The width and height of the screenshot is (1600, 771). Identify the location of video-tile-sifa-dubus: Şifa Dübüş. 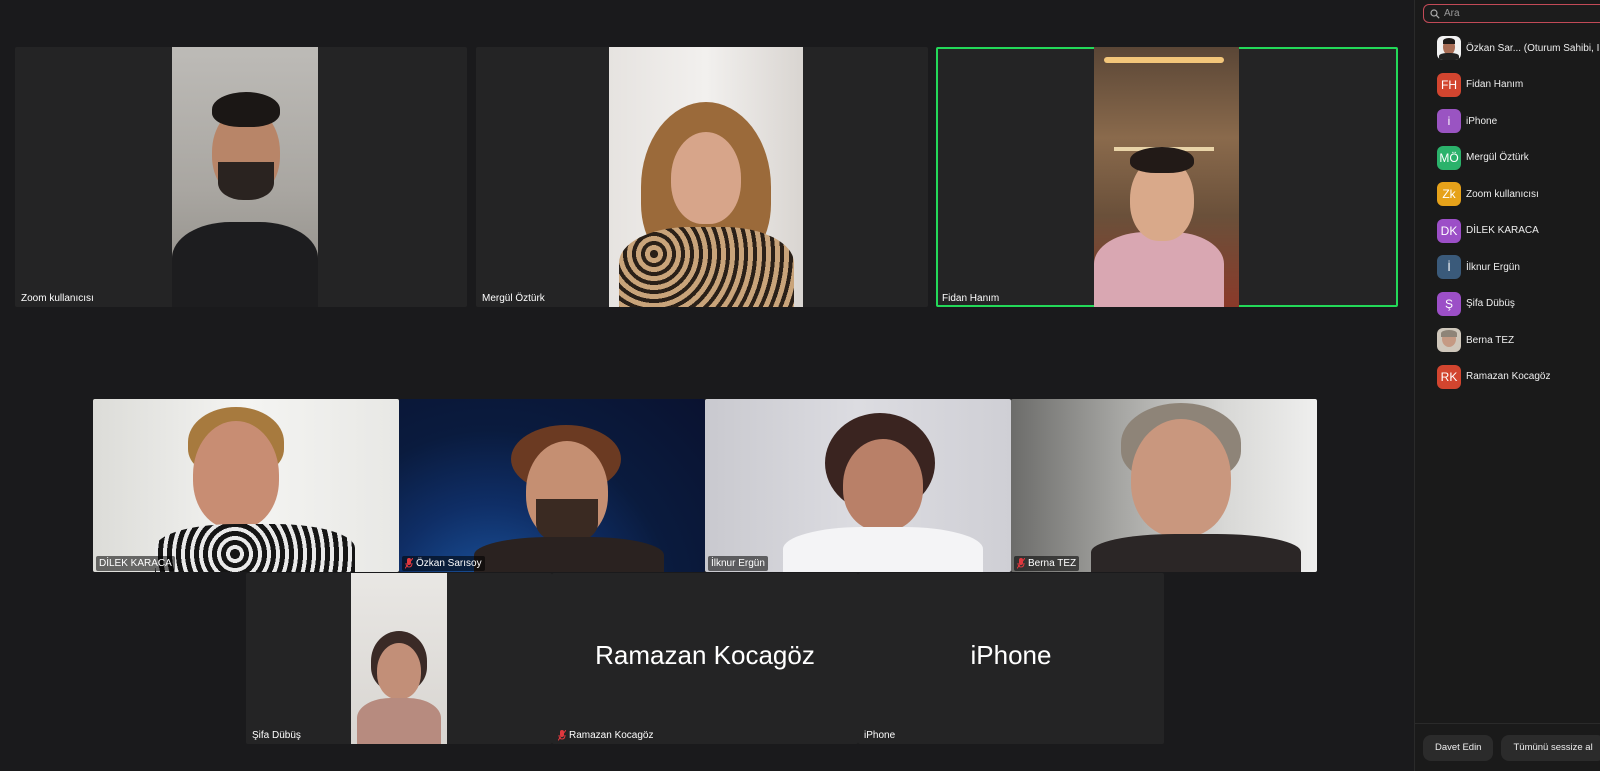
(399, 658).